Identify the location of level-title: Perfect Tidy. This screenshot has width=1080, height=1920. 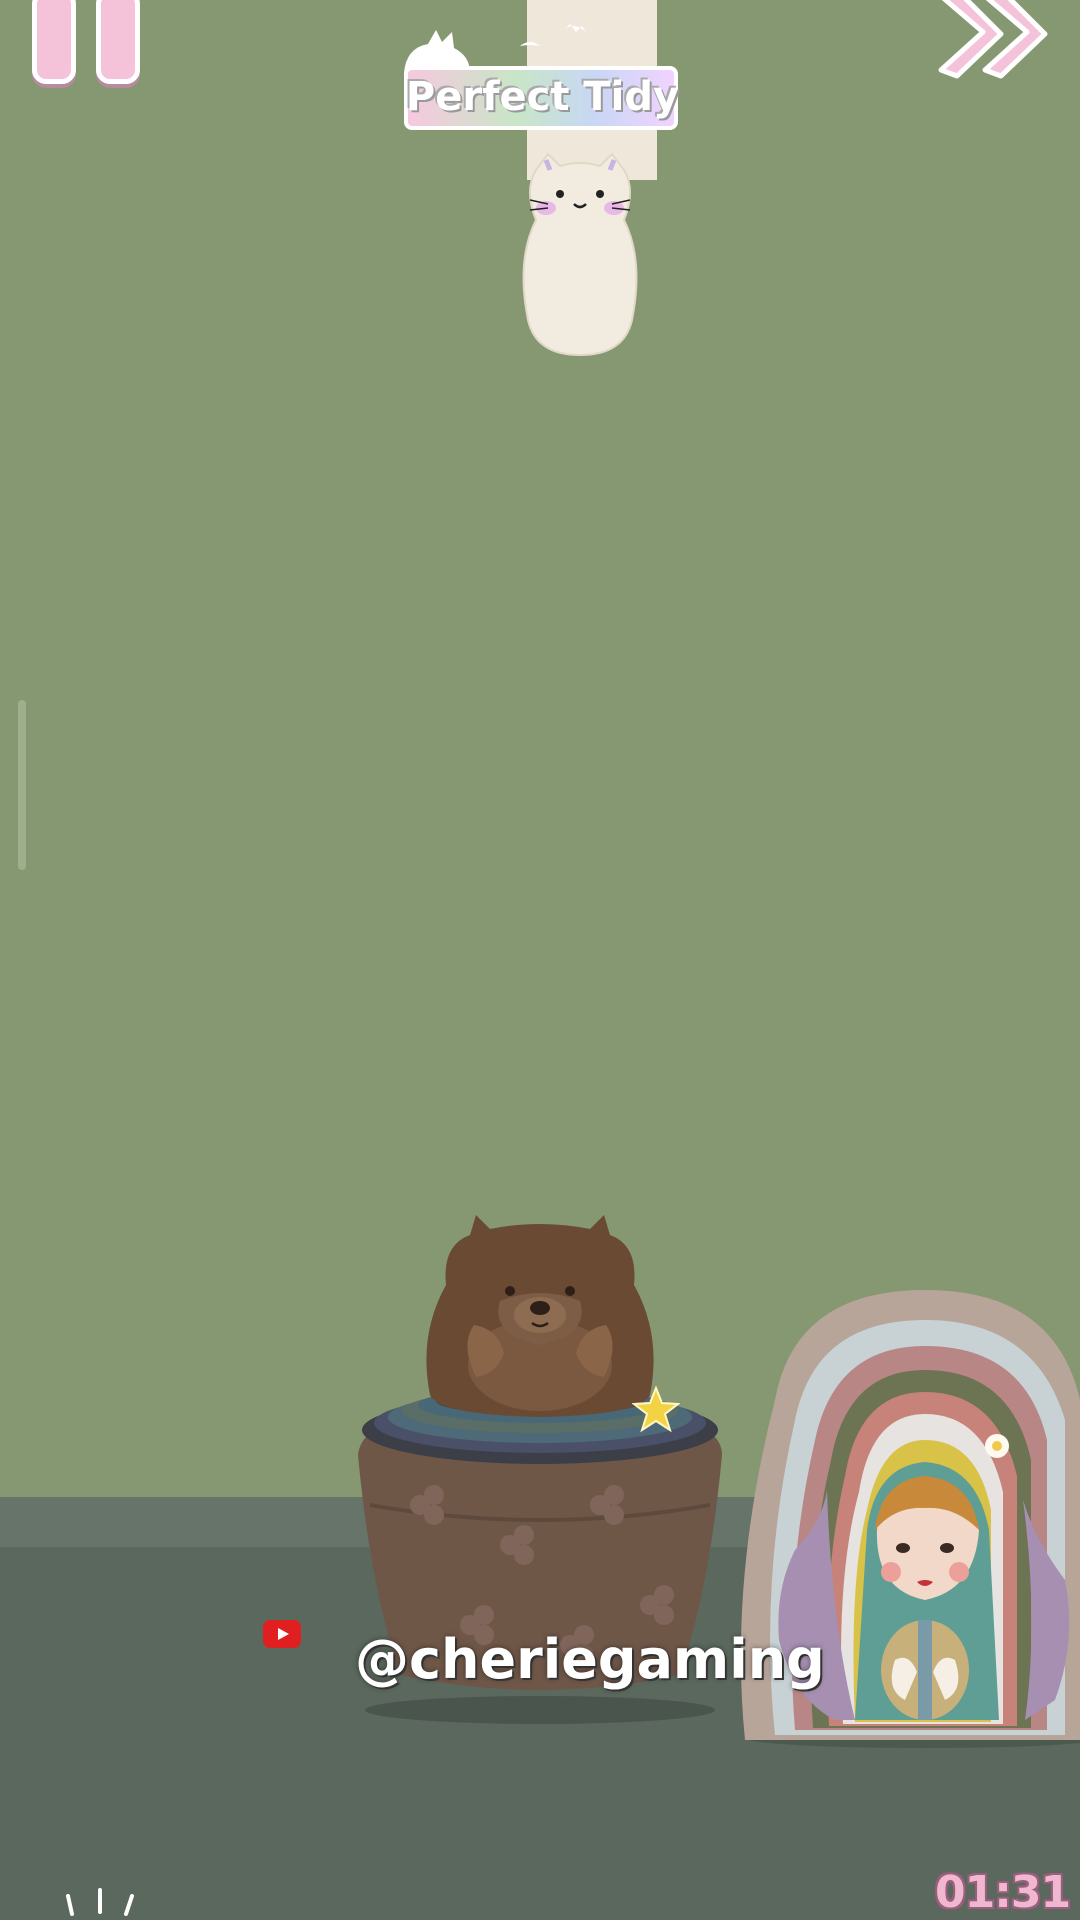
(542, 97).